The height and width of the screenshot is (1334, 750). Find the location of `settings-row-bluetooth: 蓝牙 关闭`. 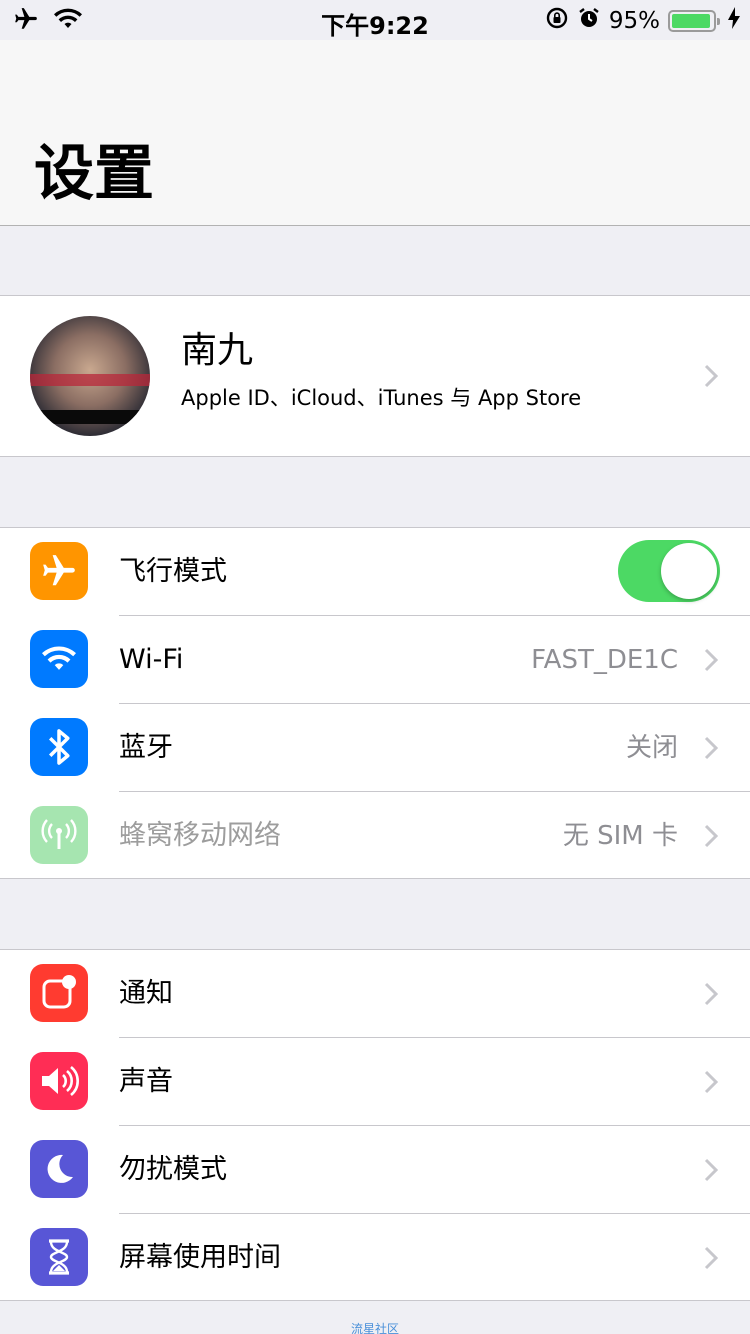

settings-row-bluetooth: 蓝牙 关闭 is located at coordinates (375, 748).